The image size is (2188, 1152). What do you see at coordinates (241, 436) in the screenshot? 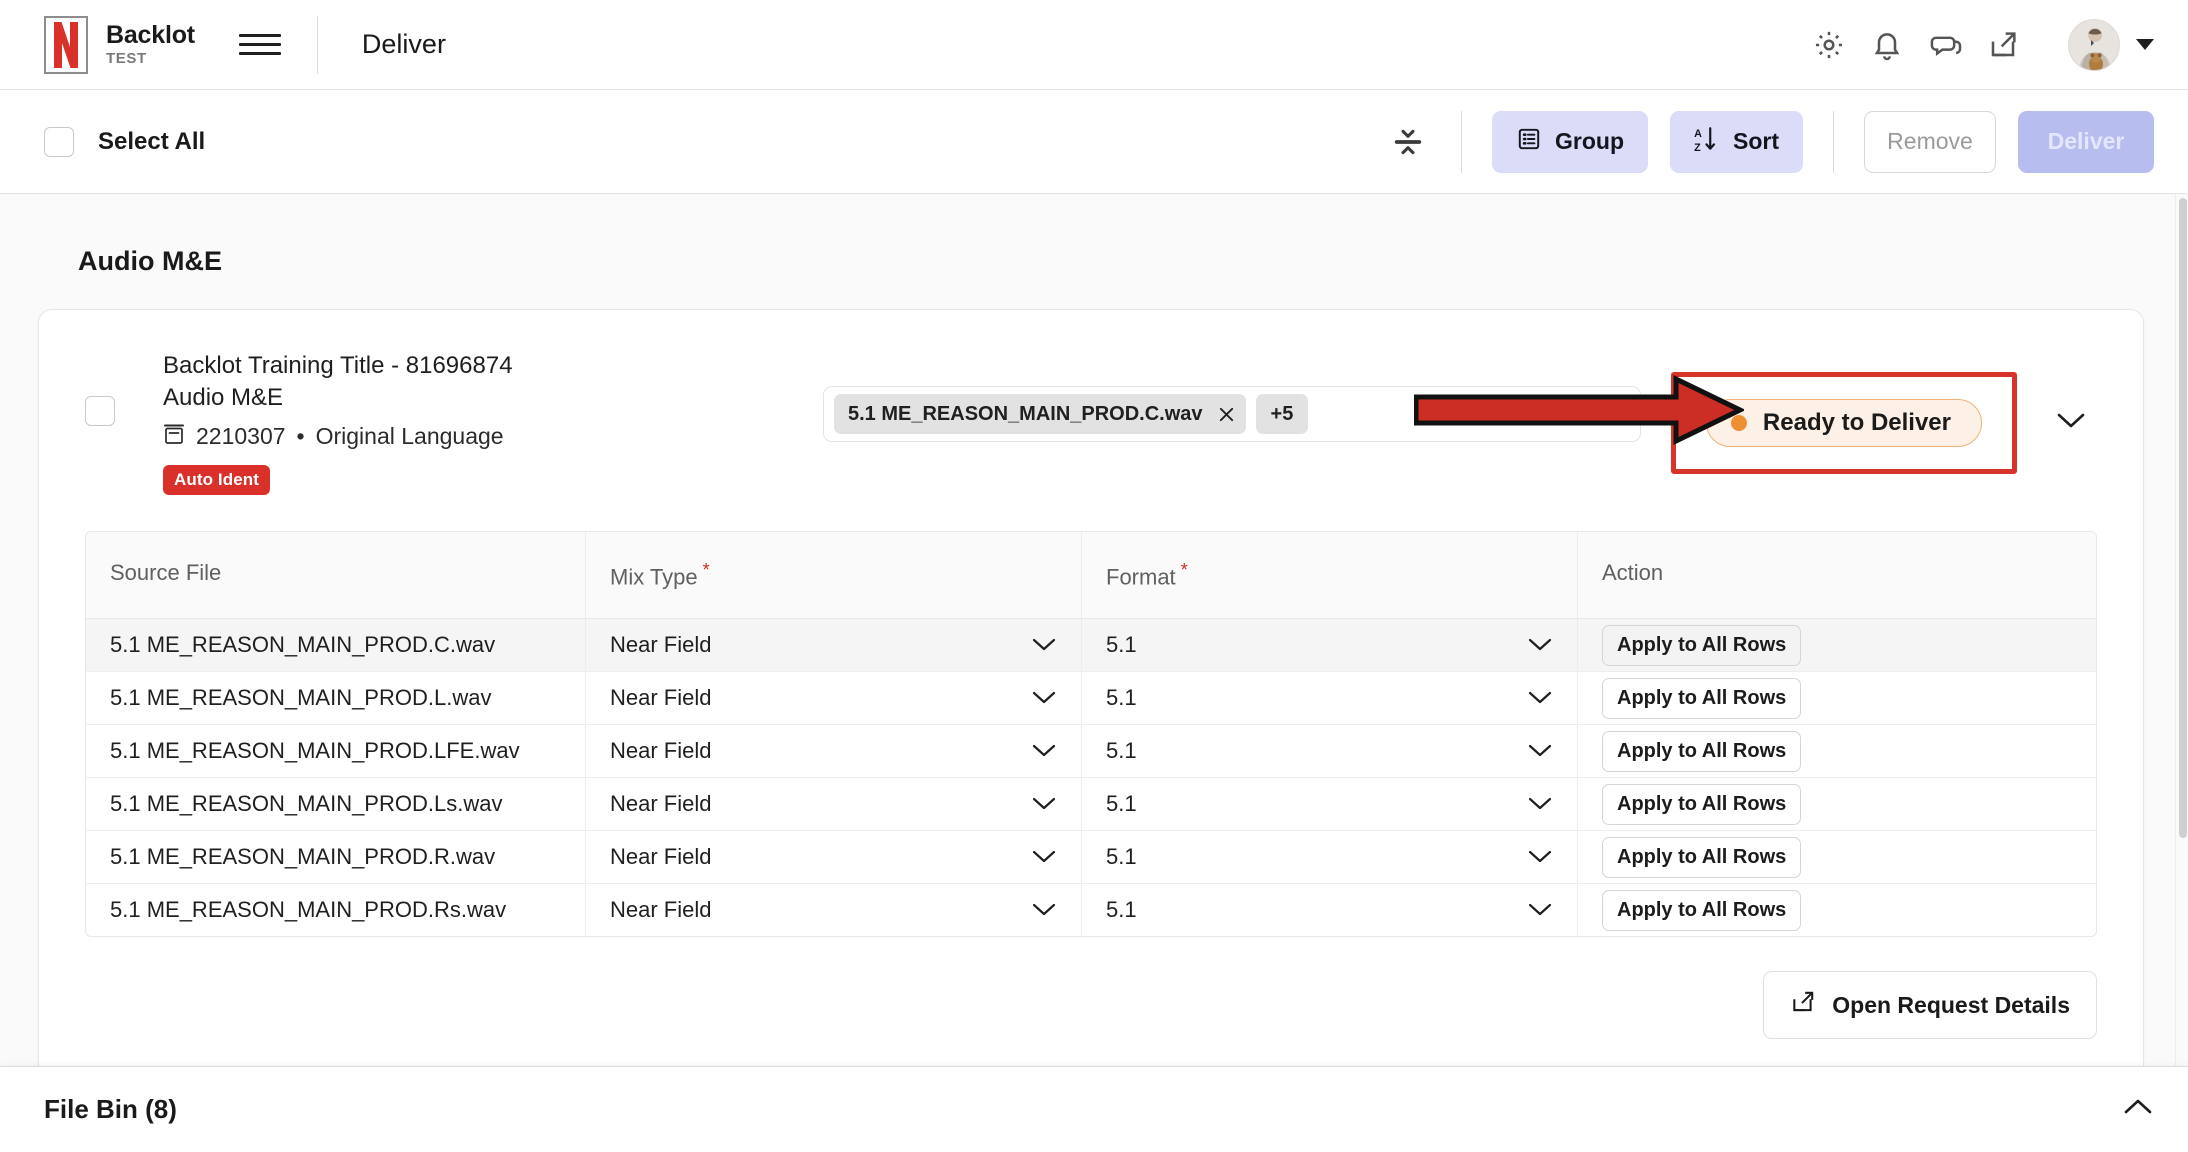
I see `card-meta-id: 2210307` at bounding box center [241, 436].